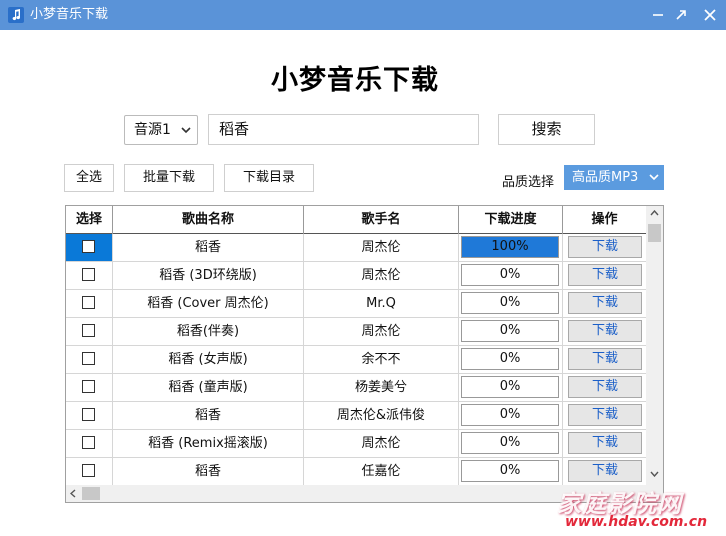 Image resolution: width=726 pixels, height=536 pixels. I want to click on minimize-icon, so click(658, 15).